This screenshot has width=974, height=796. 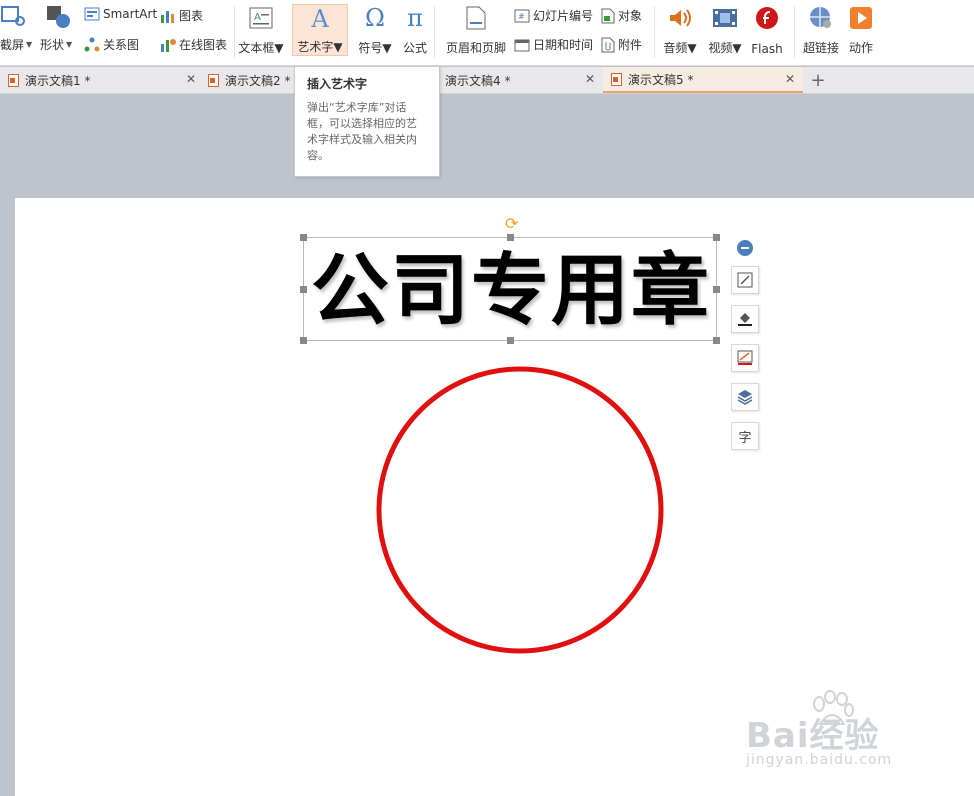 I want to click on svg-text: A, so click(x=257, y=17).